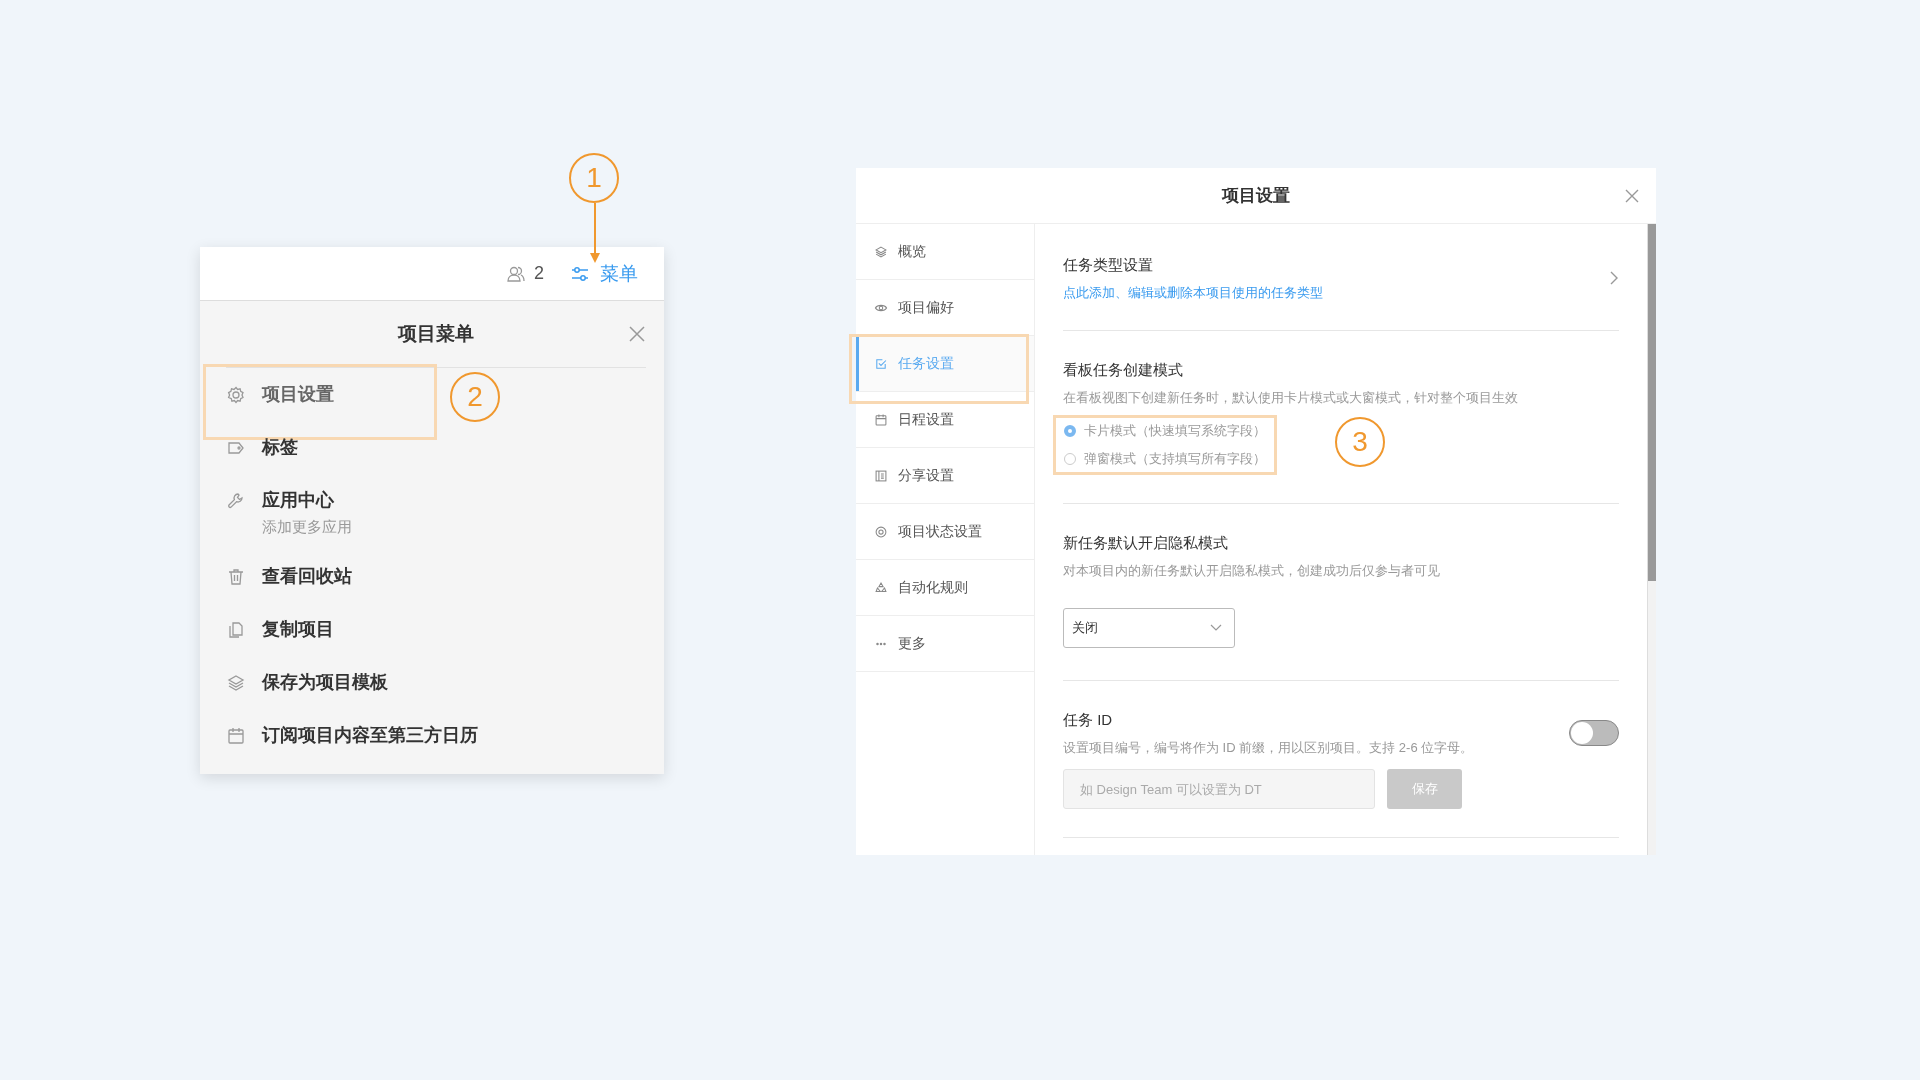  What do you see at coordinates (1146, 543) in the screenshot?
I see `section-title: 新任务默认开启隐私模式` at bounding box center [1146, 543].